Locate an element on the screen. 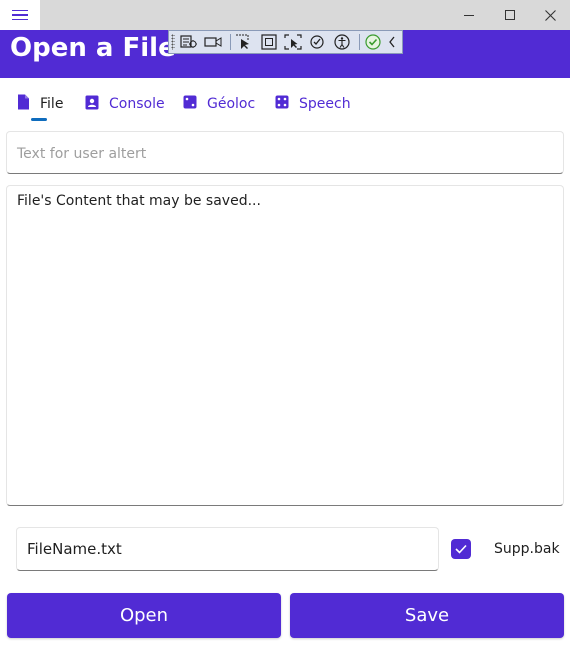 Image resolution: width=570 pixels, height=645 pixels. minimize-icon is located at coordinates (469, 15).